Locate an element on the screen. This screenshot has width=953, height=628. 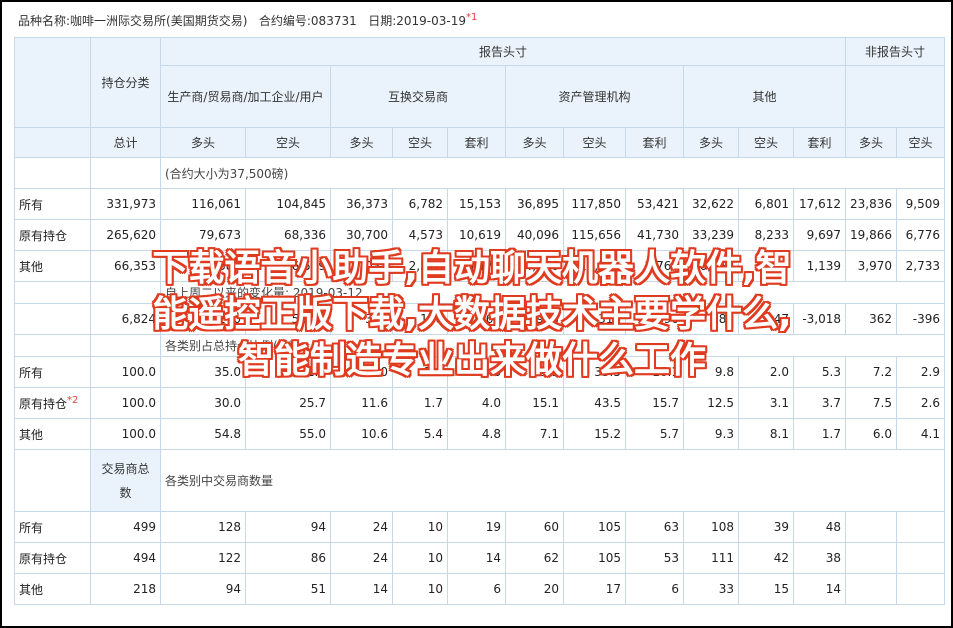
table-cell: 35.0 is located at coordinates (203, 372).